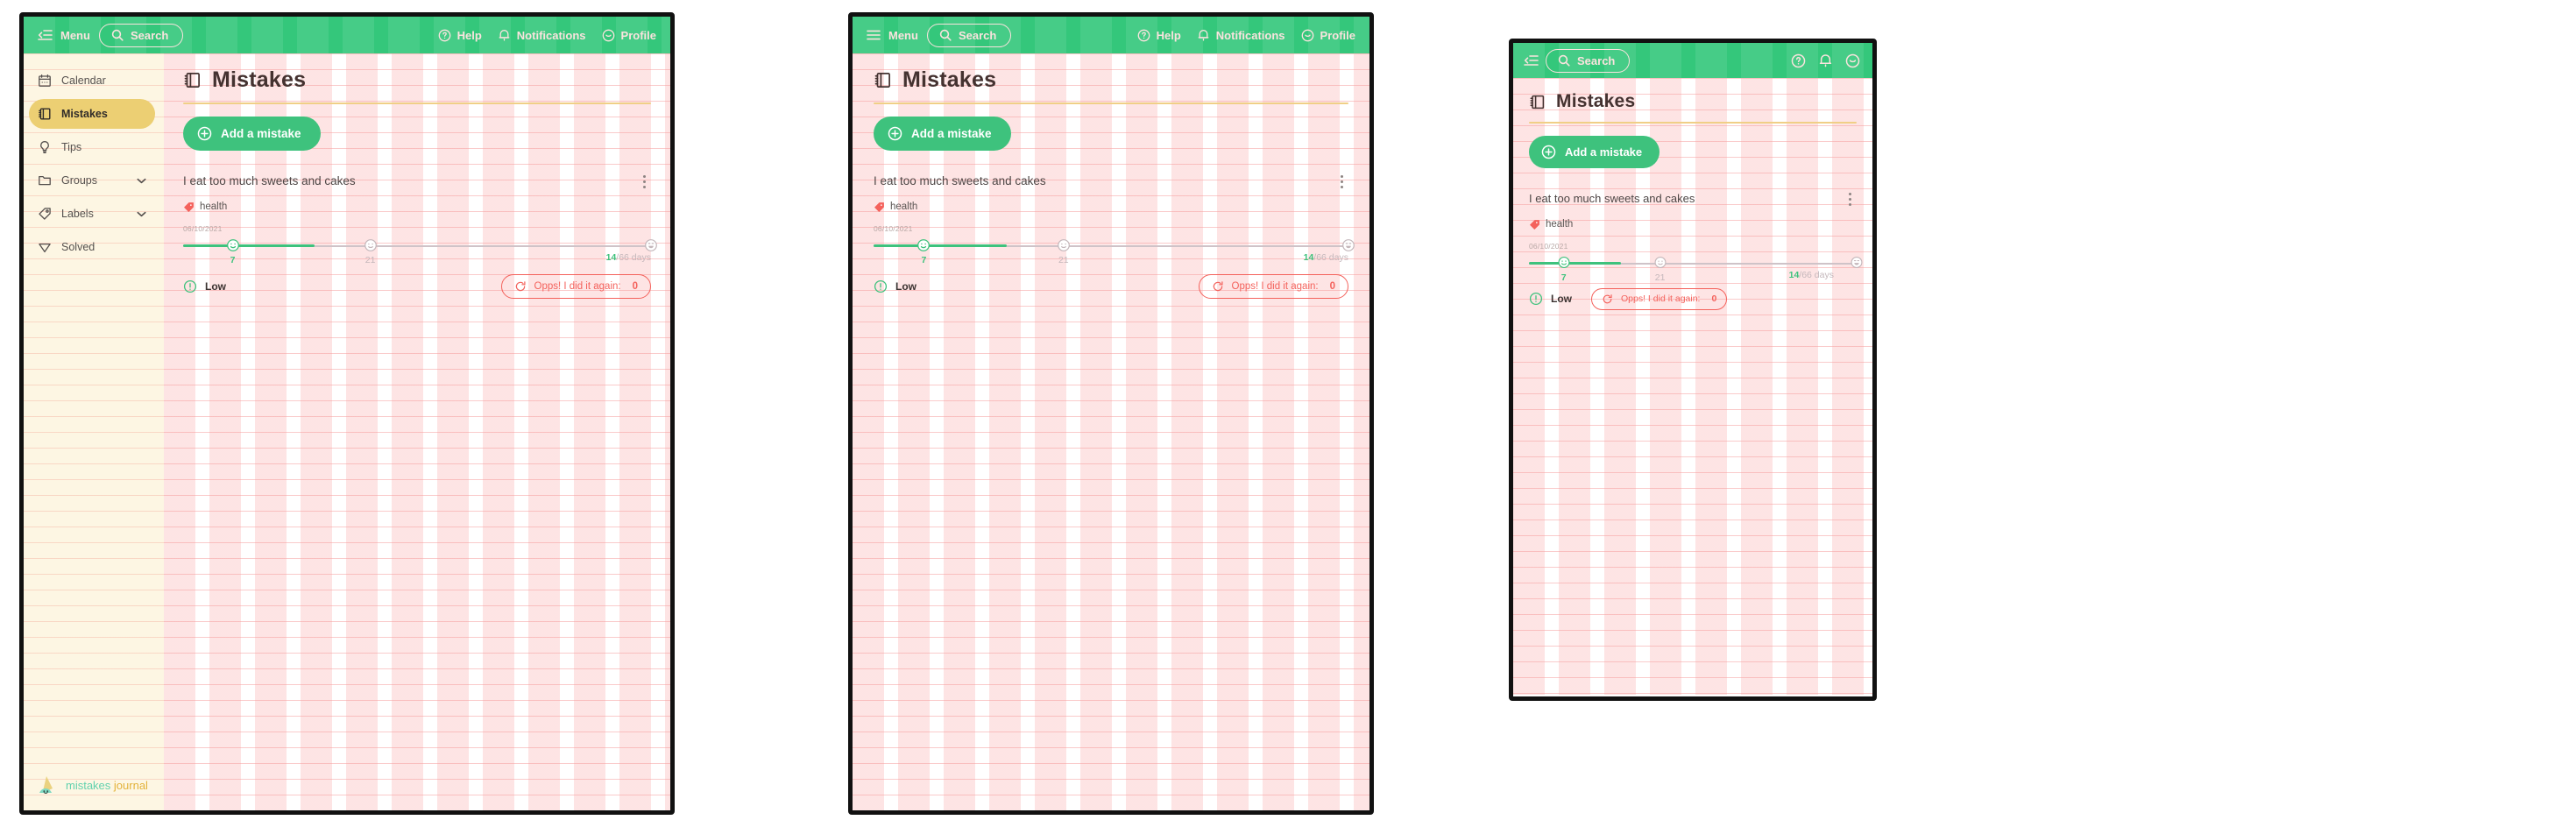 The height and width of the screenshot is (827, 2576). I want to click on help-button, so click(1798, 60).